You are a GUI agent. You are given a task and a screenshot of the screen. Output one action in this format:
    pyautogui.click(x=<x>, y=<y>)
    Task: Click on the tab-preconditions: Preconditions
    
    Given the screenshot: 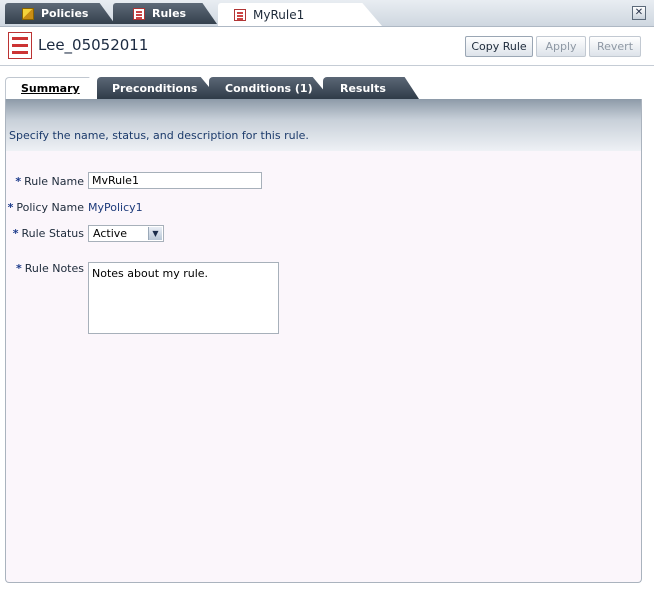 What is the action you would take?
    pyautogui.click(x=158, y=88)
    